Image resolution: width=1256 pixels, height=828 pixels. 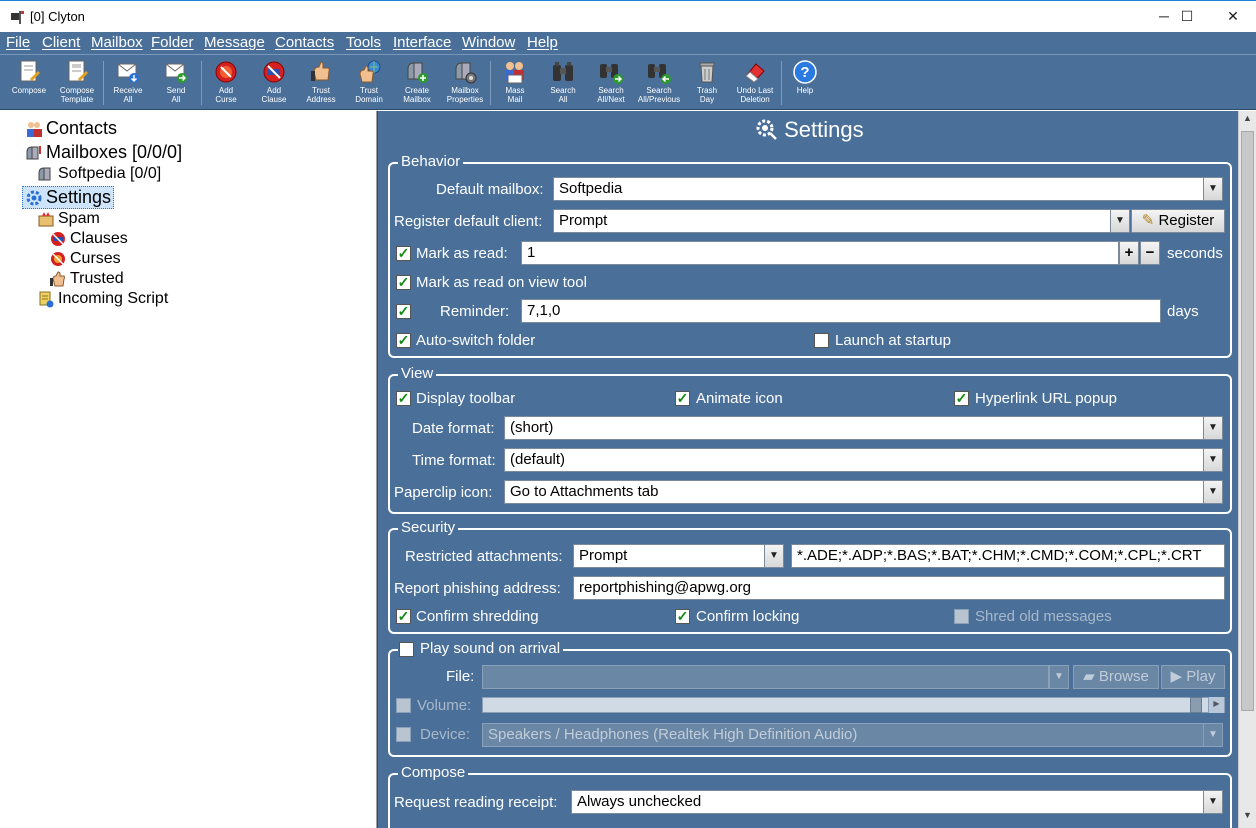 I want to click on vertical-scrollbar: ▲ ▼, so click(x=1247, y=469).